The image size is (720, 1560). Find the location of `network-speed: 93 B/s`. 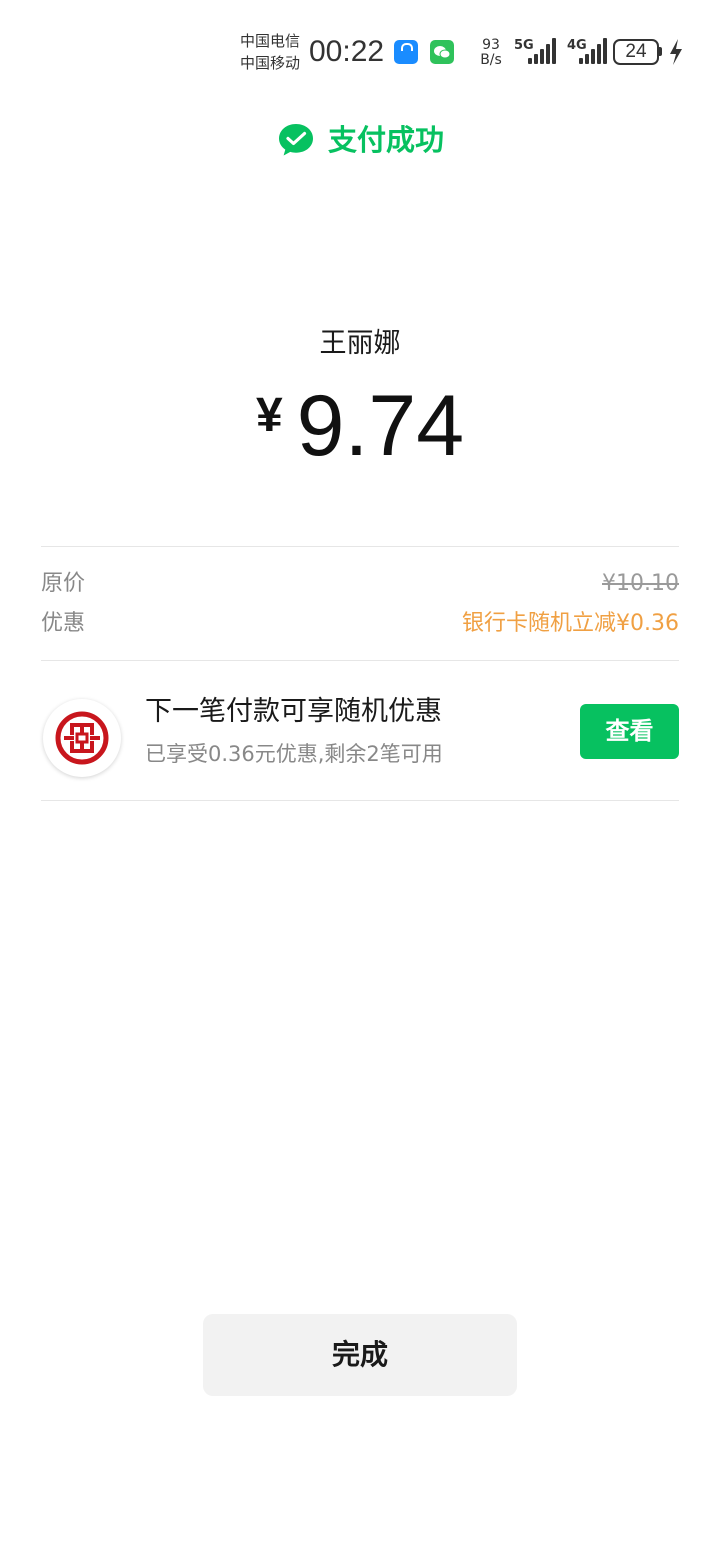

network-speed: 93 B/s is located at coordinates (491, 53).